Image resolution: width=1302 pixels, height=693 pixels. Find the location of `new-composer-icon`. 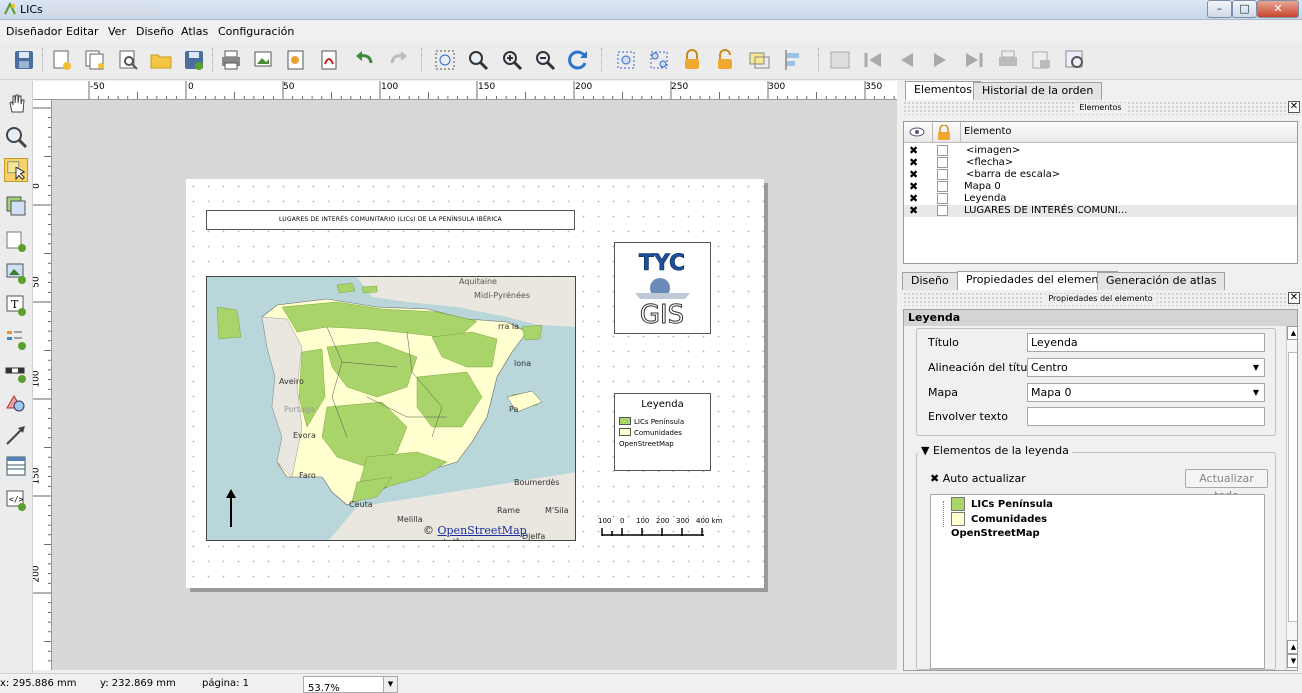

new-composer-icon is located at coordinates (62, 60).